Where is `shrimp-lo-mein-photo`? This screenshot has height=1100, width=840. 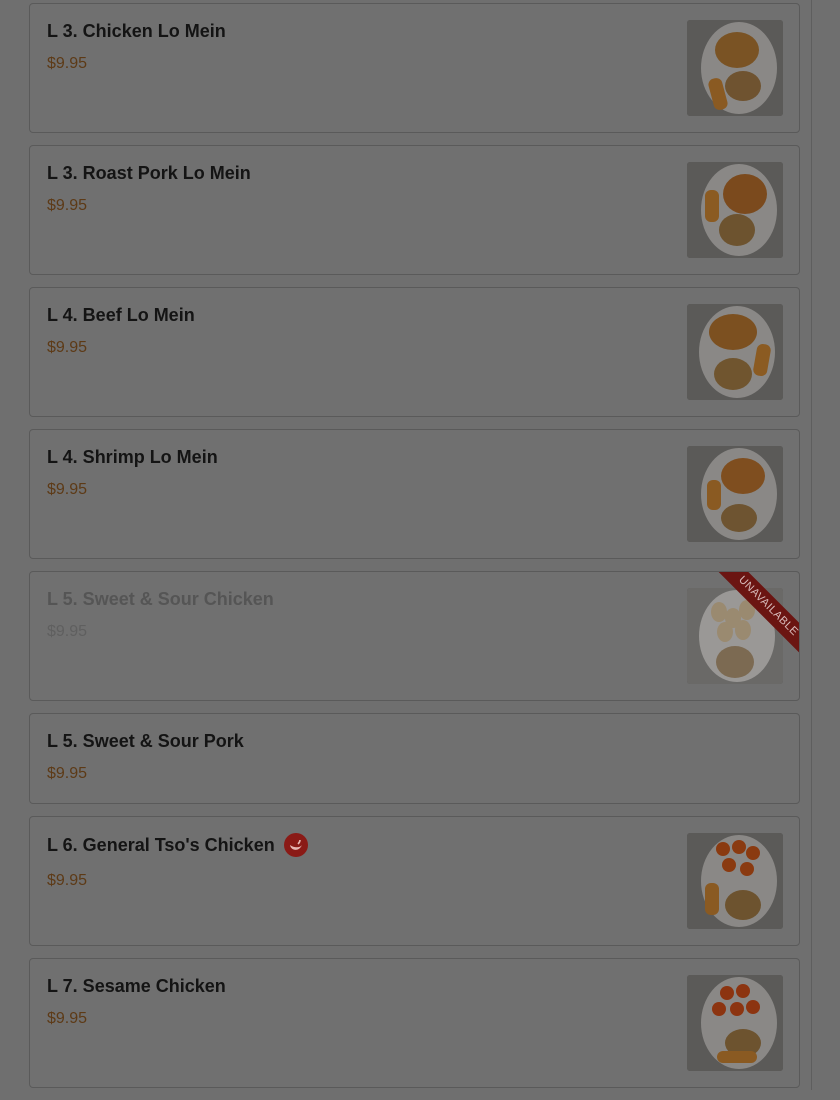 shrimp-lo-mein-photo is located at coordinates (735, 494).